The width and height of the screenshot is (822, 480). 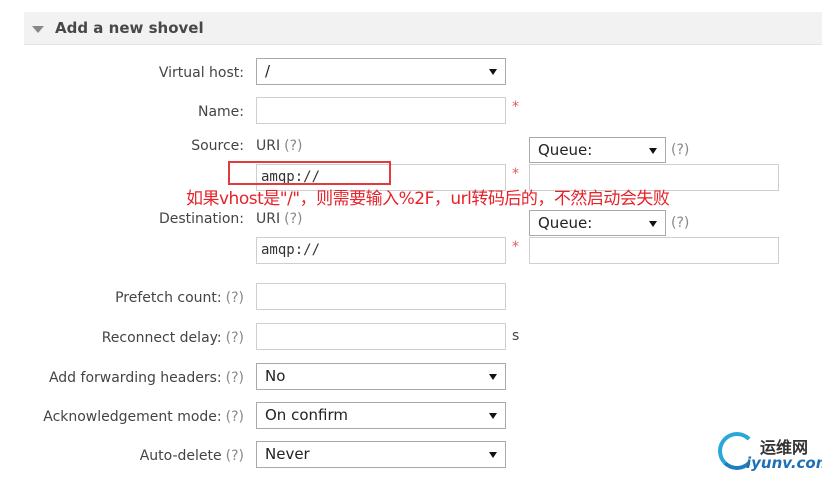 What do you see at coordinates (235, 417) in the screenshot?
I see `ack-mode-help: (?)` at bounding box center [235, 417].